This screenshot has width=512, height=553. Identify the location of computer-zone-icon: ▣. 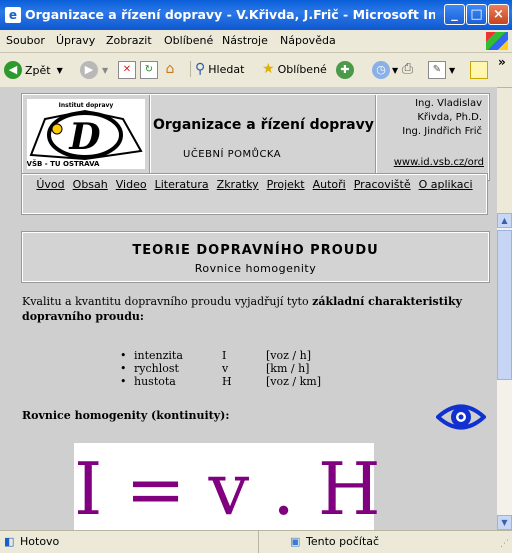
(295, 541).